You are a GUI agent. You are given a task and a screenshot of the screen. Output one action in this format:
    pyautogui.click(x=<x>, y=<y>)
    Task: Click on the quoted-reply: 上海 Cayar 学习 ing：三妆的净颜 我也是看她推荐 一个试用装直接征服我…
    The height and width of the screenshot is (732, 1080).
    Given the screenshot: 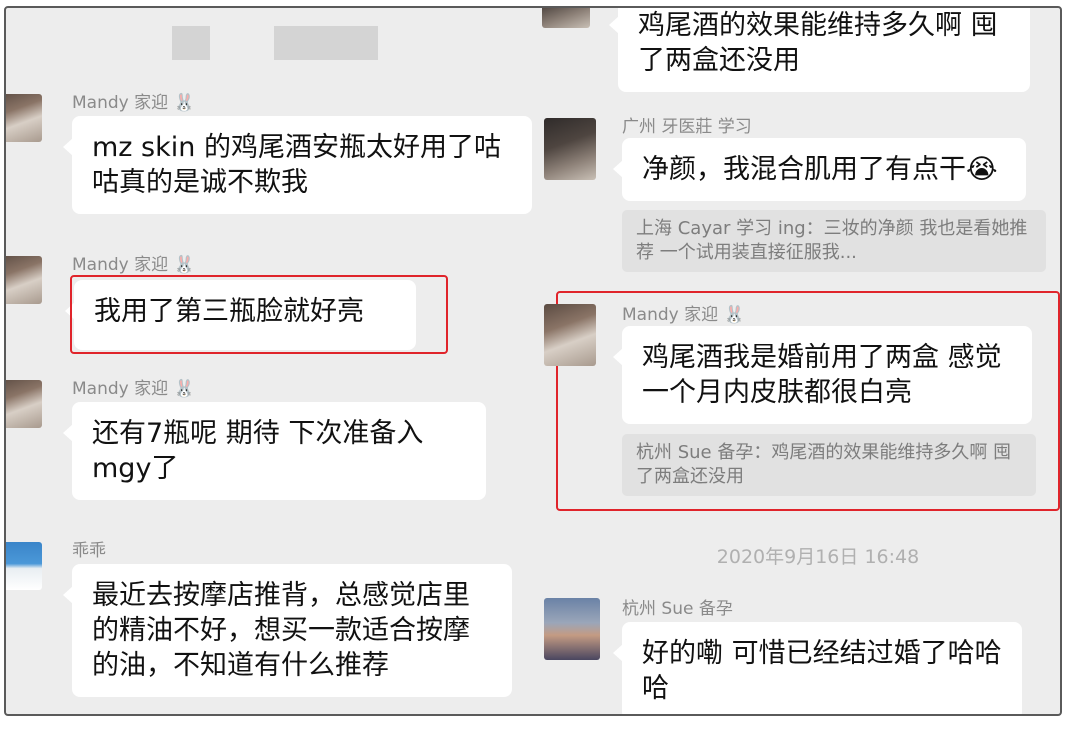 What is the action you would take?
    pyautogui.click(x=834, y=241)
    